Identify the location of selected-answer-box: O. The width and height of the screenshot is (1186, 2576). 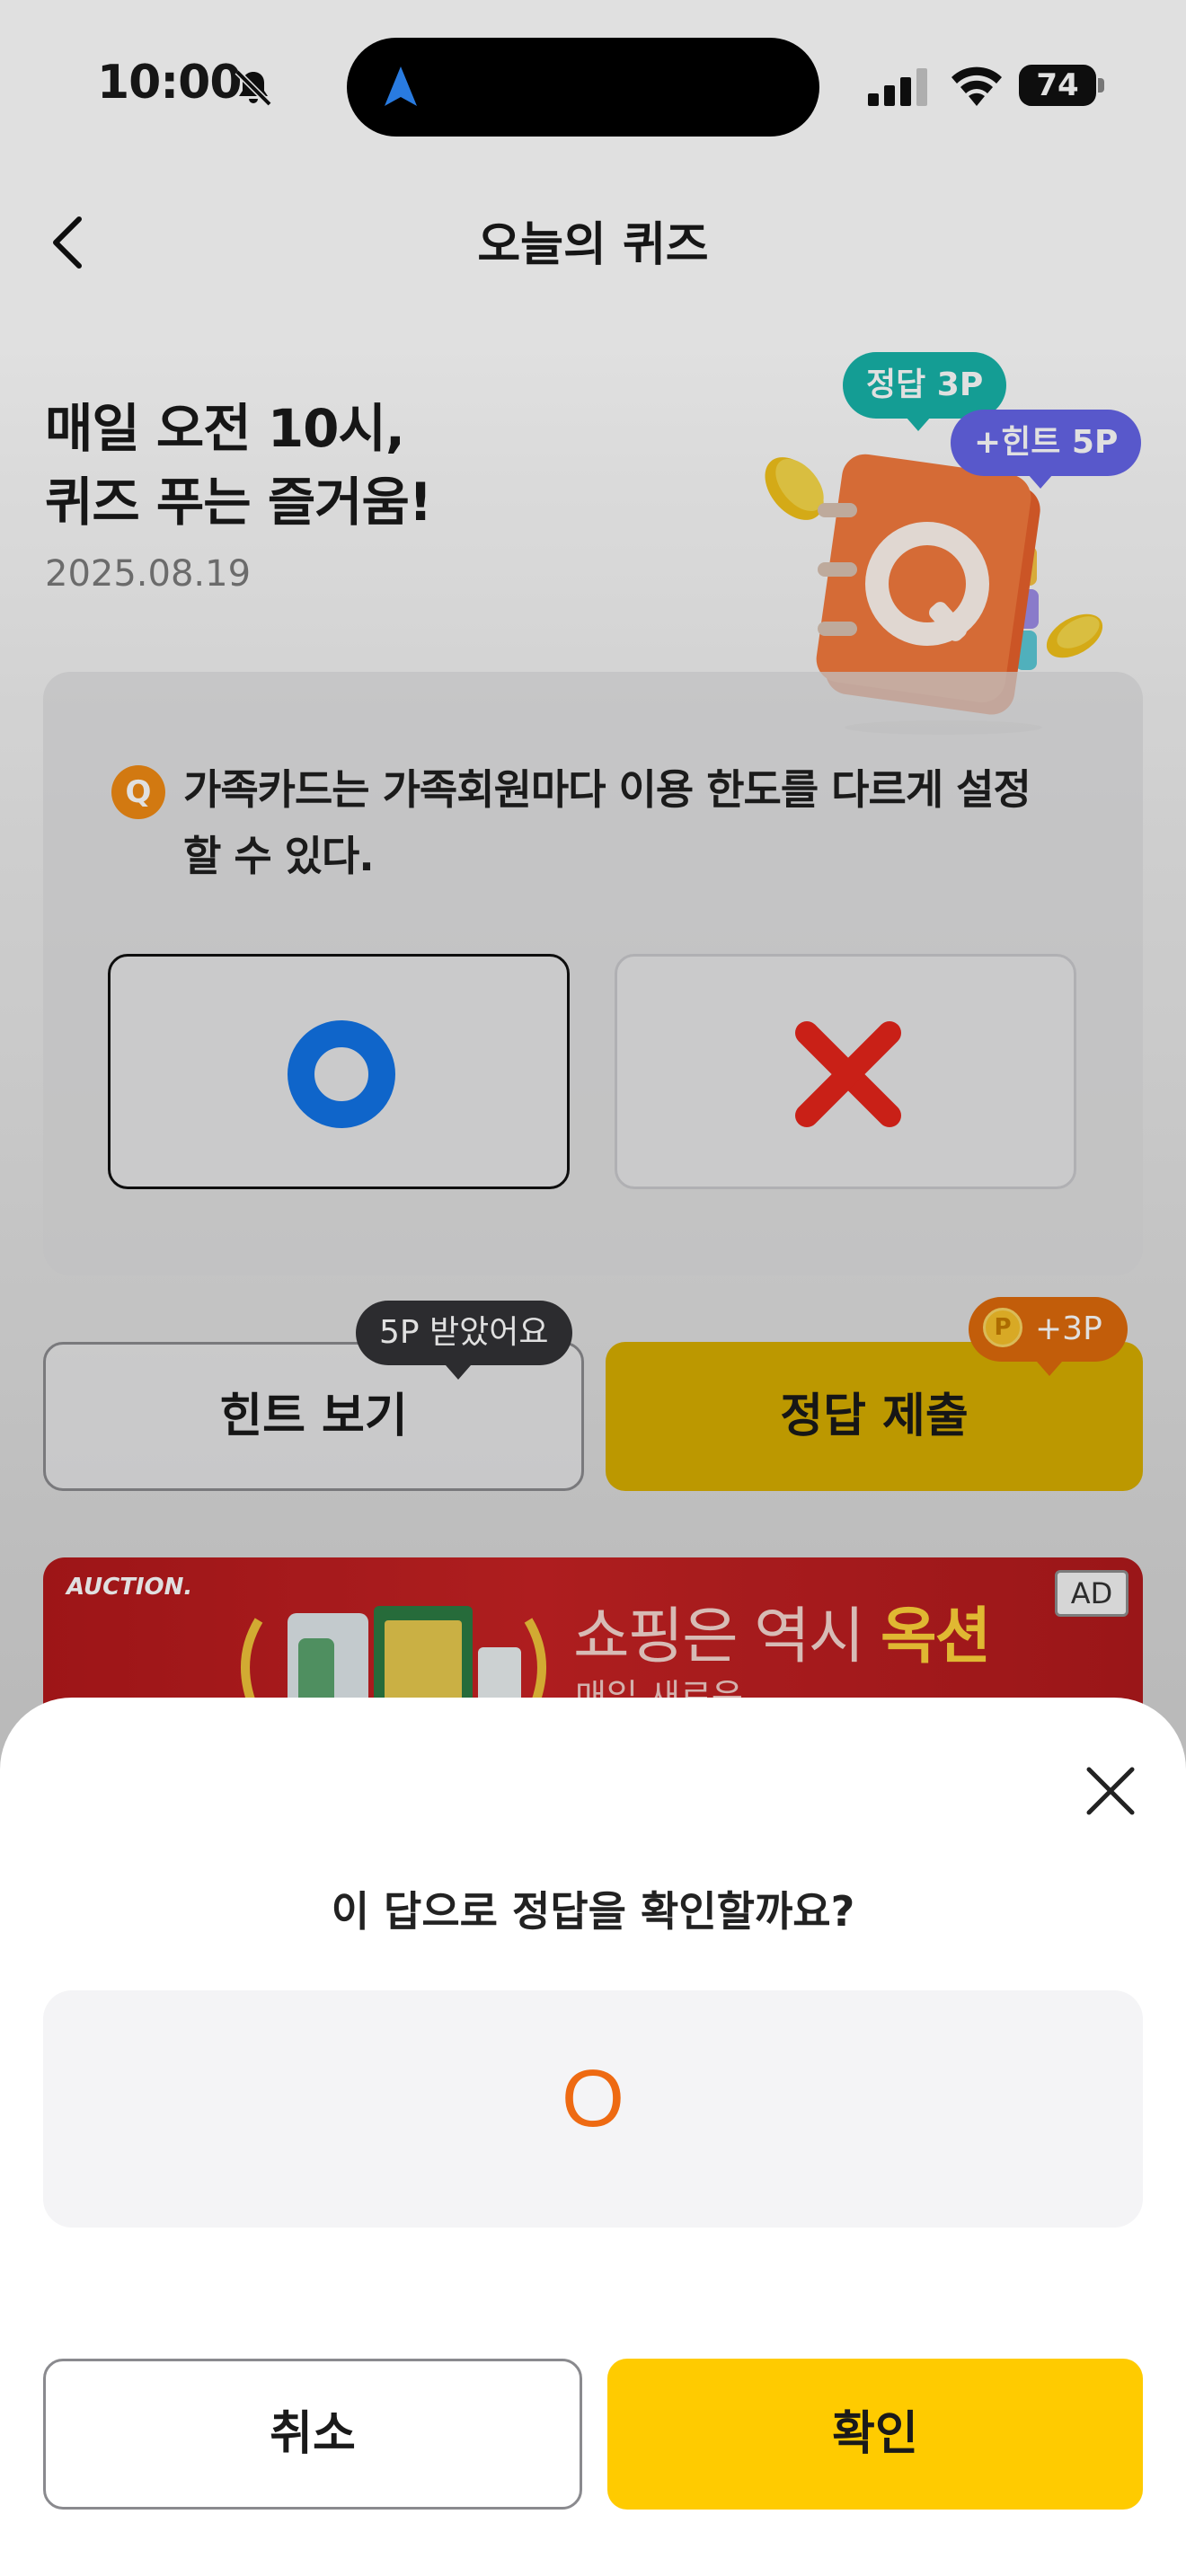
(593, 2109).